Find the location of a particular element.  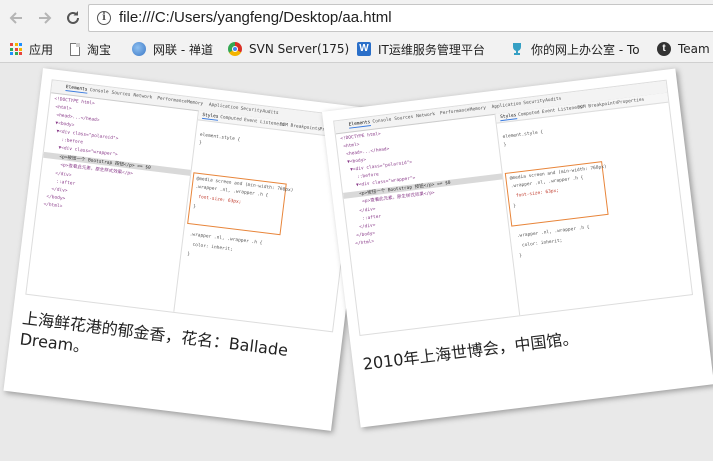

reload-button is located at coordinates (73, 18).